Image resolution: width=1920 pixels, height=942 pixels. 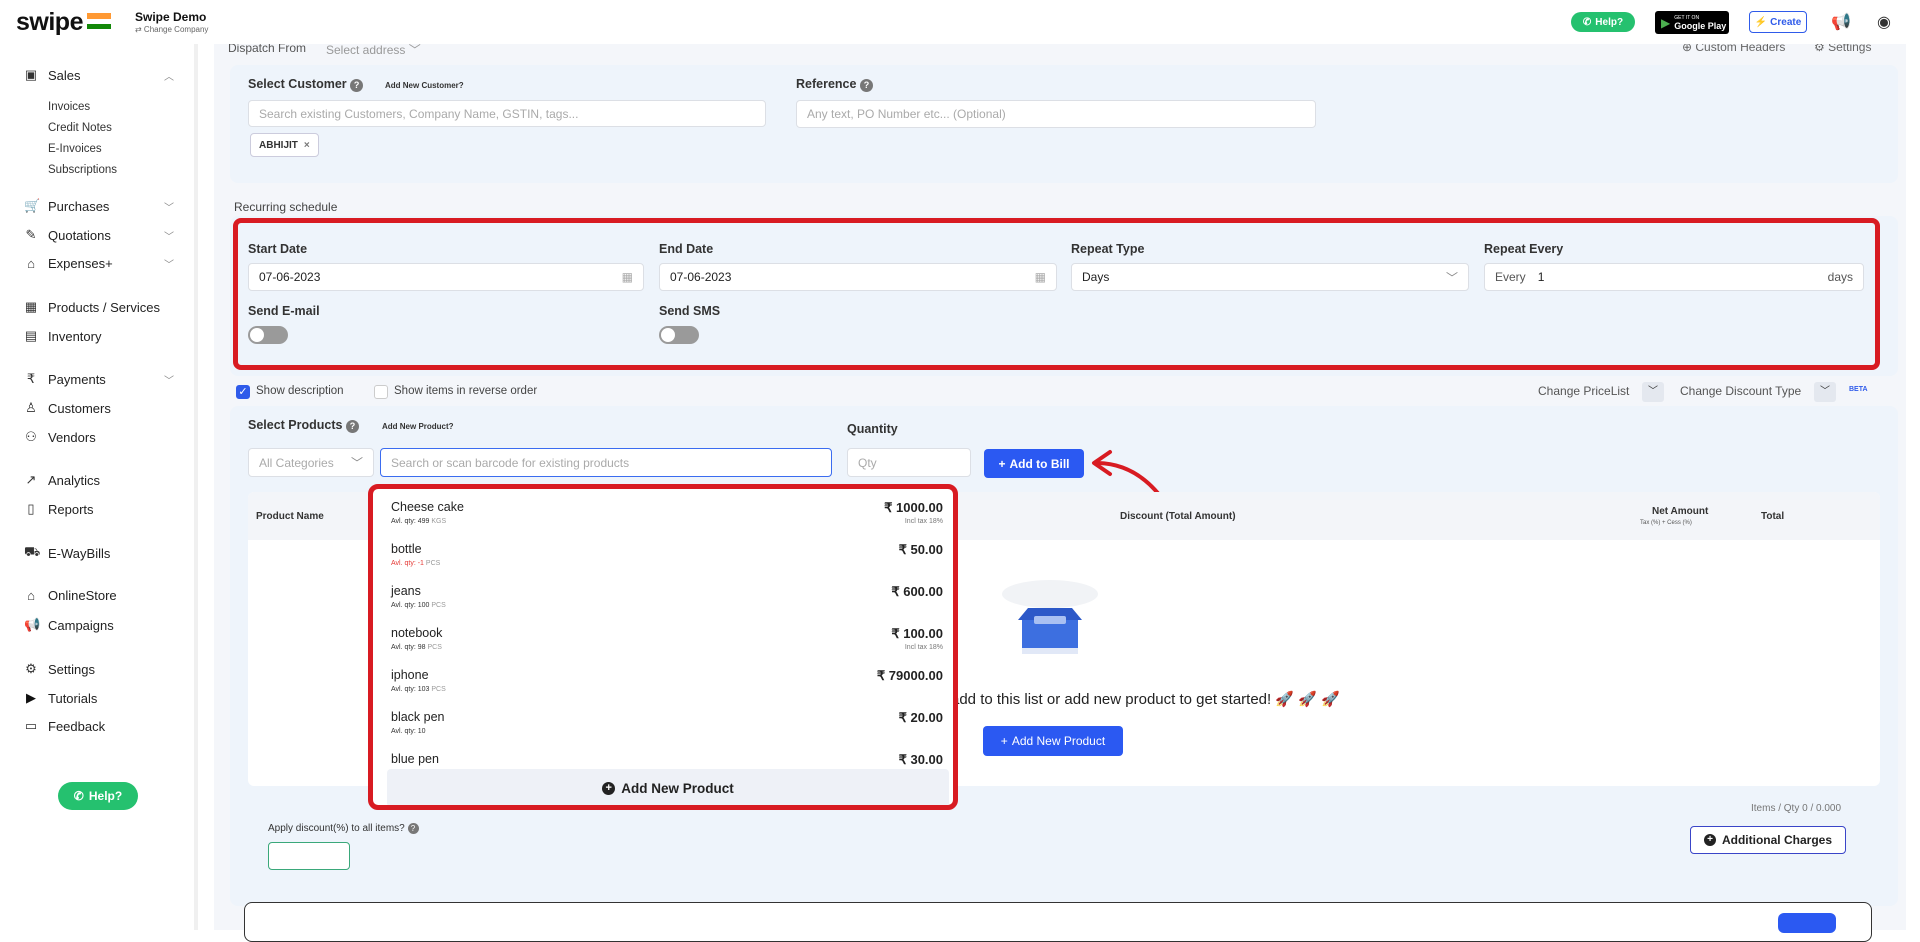 I want to click on additional-charges-button: + Additional Charges, so click(x=1768, y=840).